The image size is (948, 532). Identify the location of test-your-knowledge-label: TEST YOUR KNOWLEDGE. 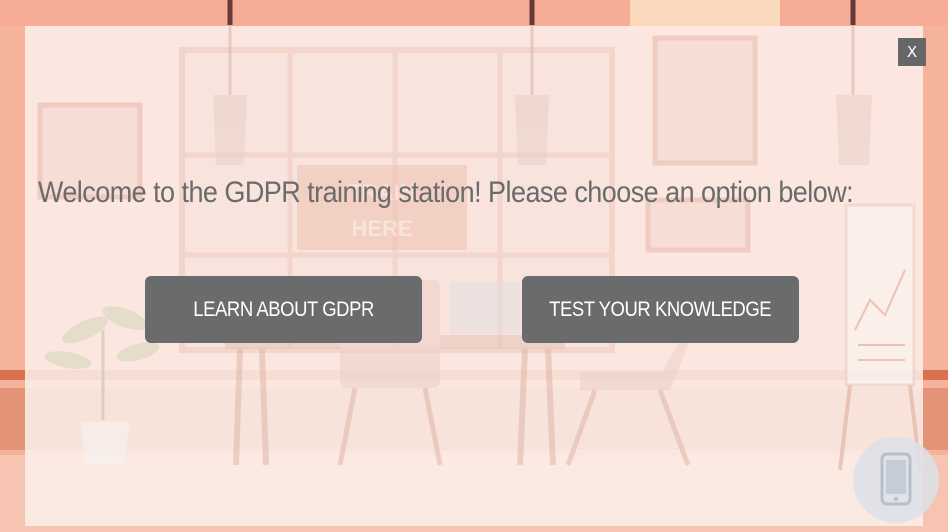
(660, 309).